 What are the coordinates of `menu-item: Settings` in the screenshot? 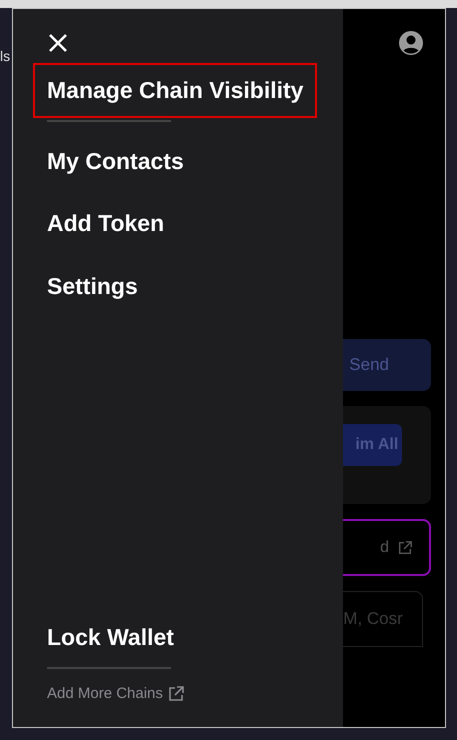 It's located at (92, 285).